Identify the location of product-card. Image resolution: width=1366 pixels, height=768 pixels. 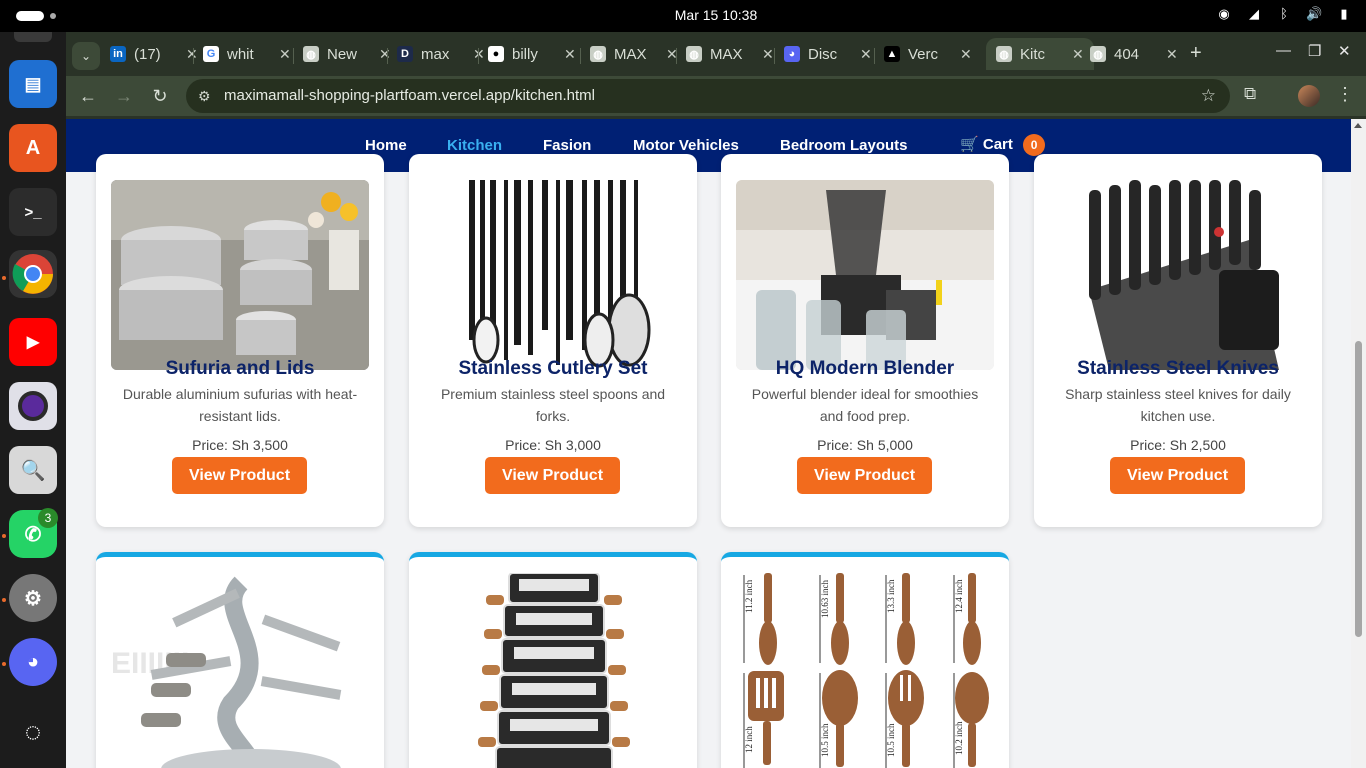
(553, 660).